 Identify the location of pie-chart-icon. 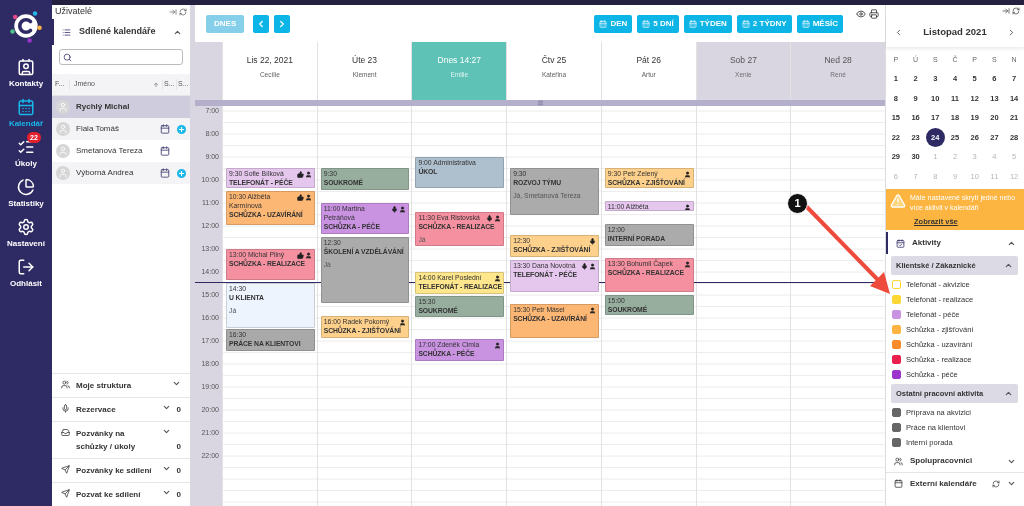
(26, 187).